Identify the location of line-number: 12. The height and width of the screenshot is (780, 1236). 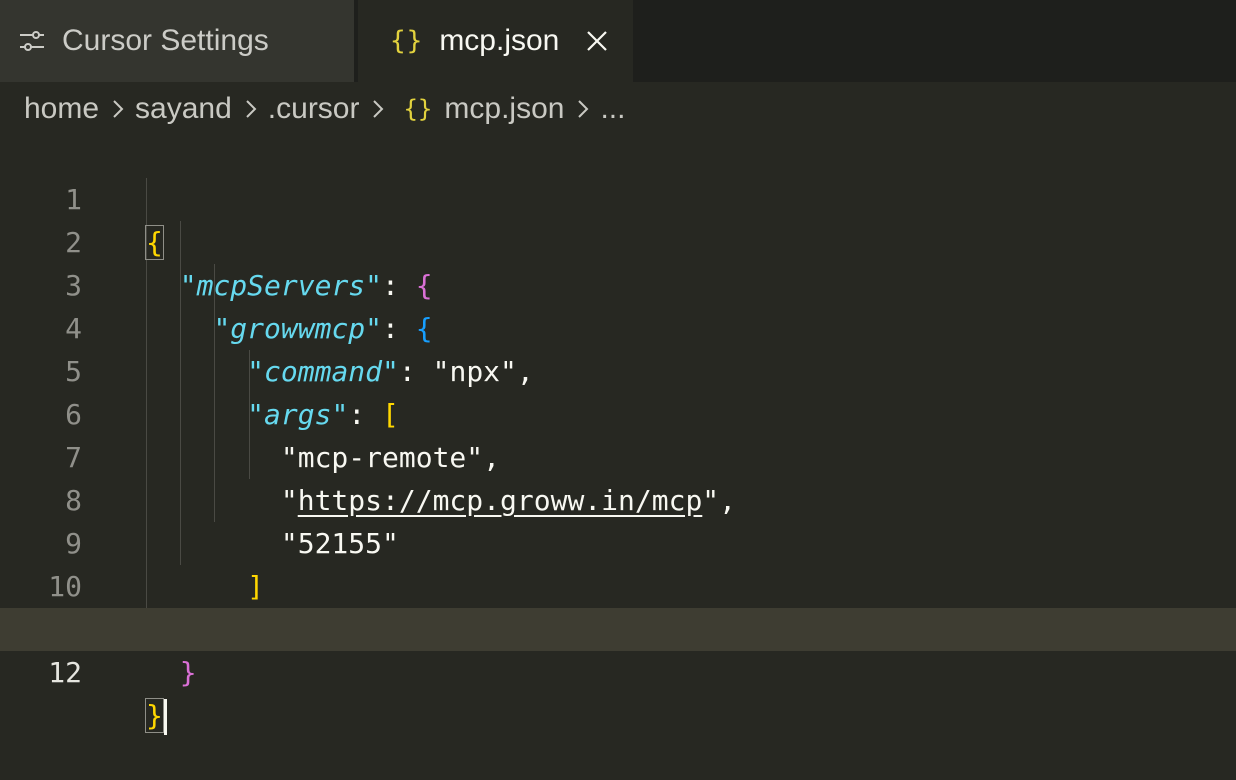
(65, 672).